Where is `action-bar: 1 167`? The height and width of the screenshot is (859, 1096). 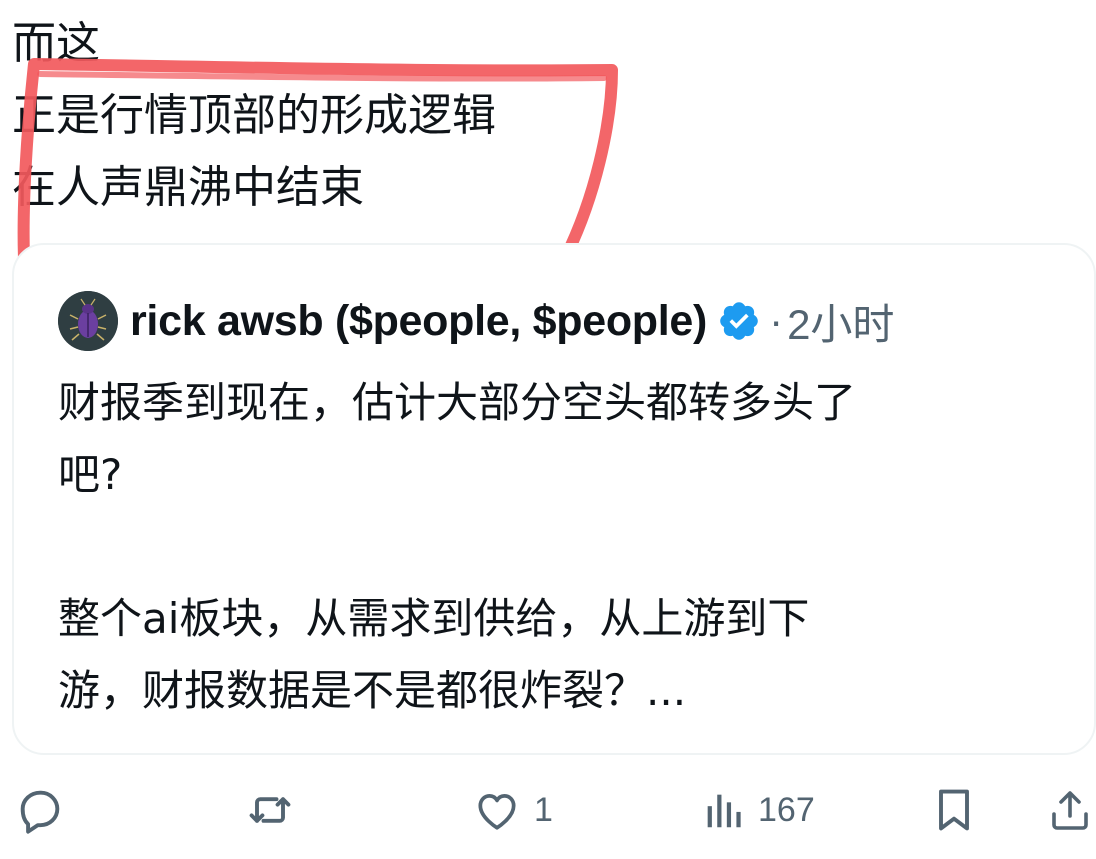
action-bar: 1 167 is located at coordinates (548, 810).